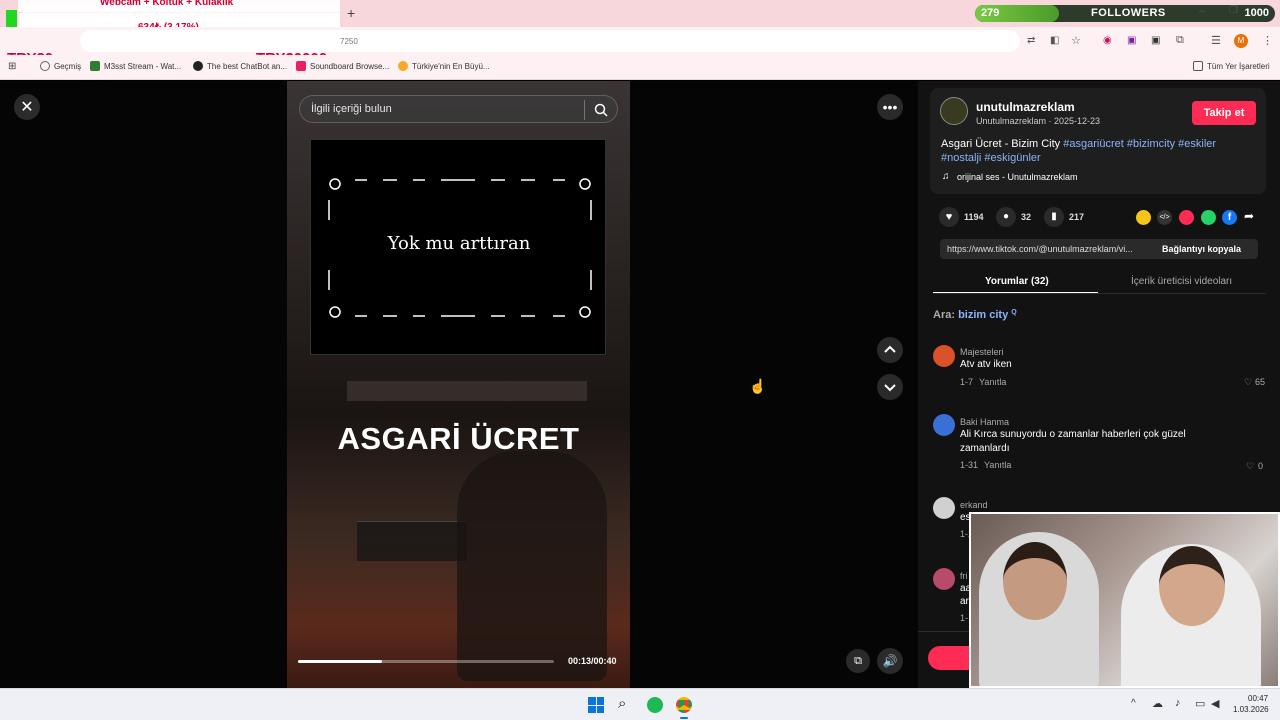  I want to click on tray-app-icon: ☁, so click(1157, 703).